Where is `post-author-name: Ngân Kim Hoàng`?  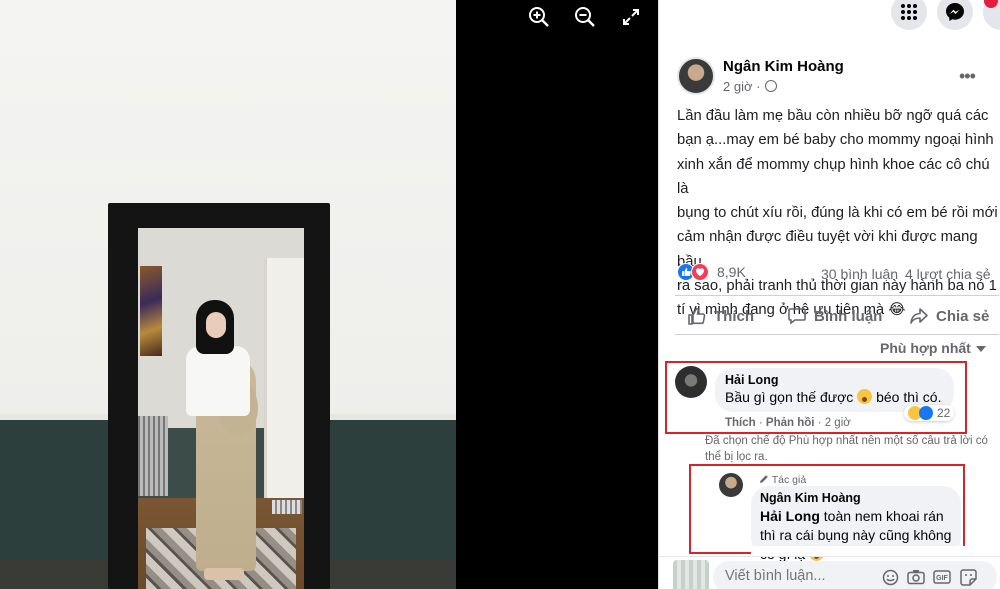
post-author-name: Ngân Kim Hoàng is located at coordinates (783, 66).